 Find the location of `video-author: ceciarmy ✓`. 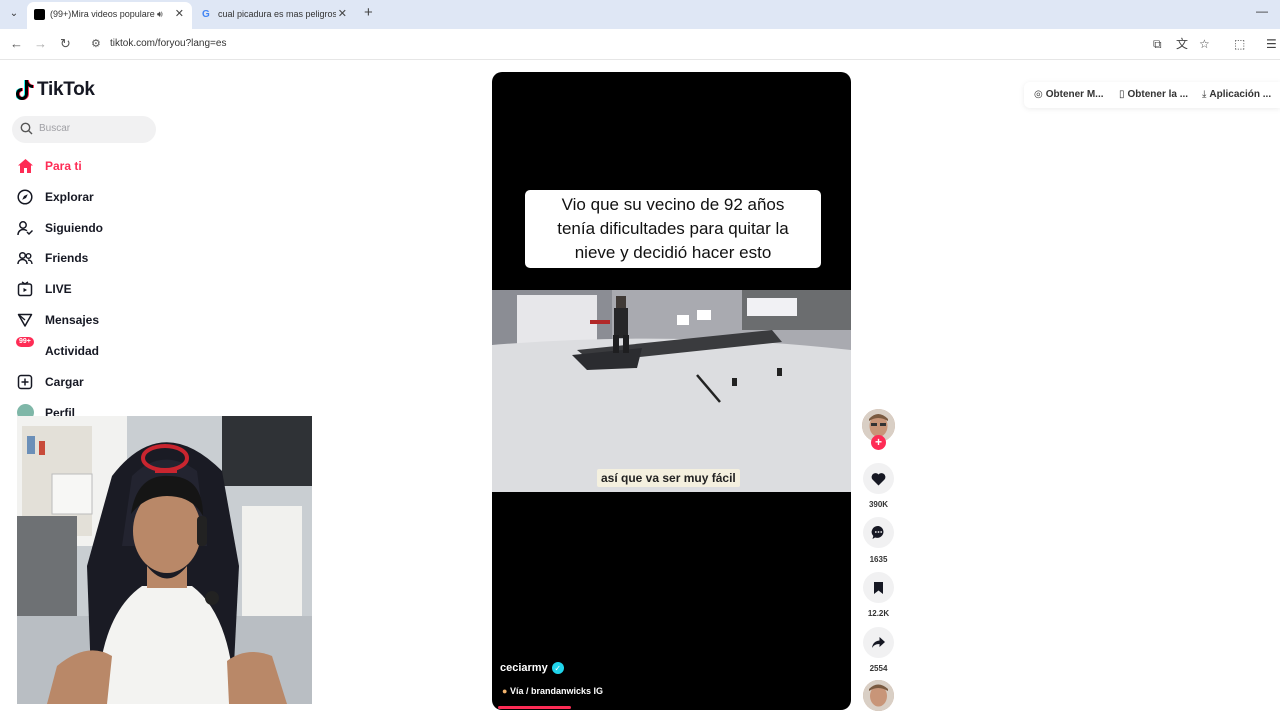

video-author: ceciarmy ✓ is located at coordinates (532, 668).